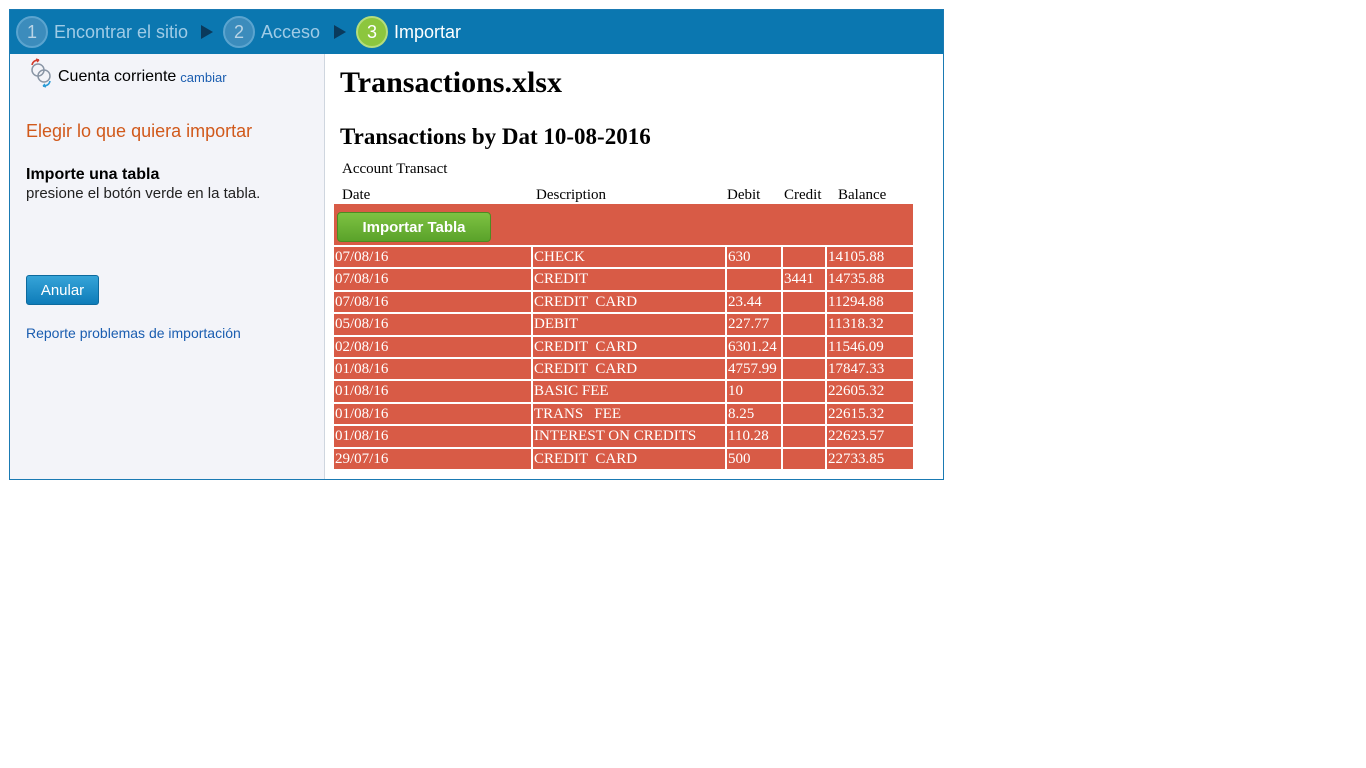 Image resolution: width=1366 pixels, height=768 pixels. Describe the element at coordinates (32, 32) in the screenshot. I see `step-number: 1` at that location.